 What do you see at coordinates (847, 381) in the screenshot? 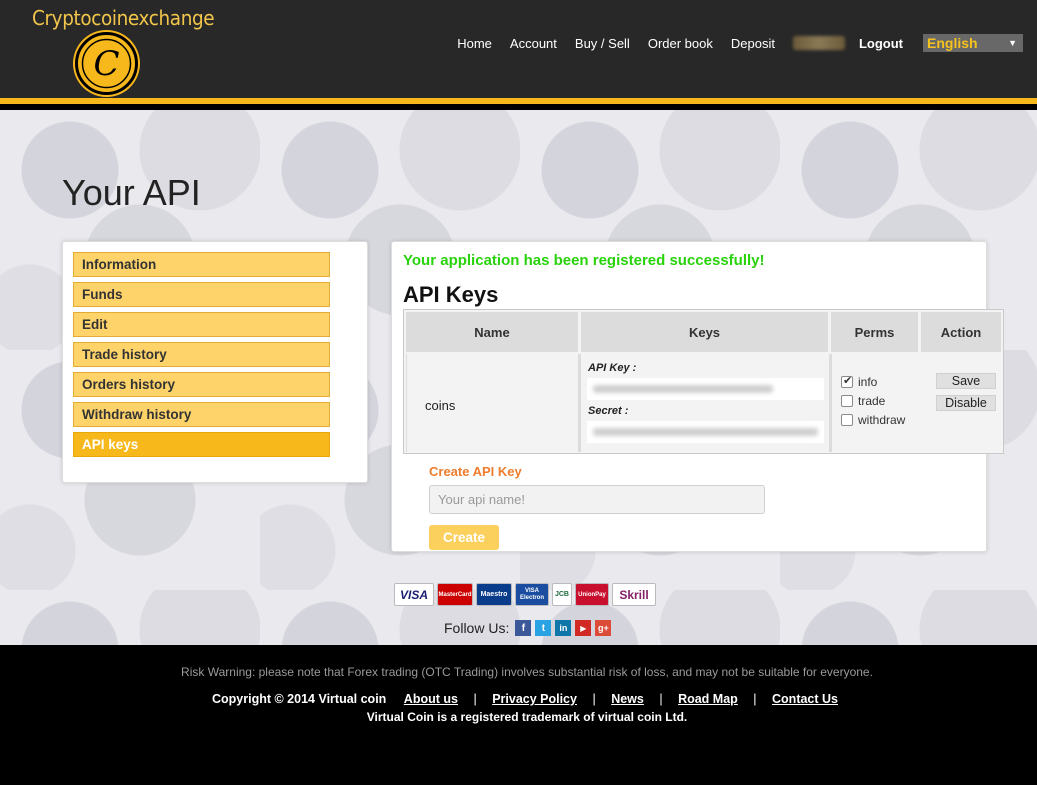
I see `perm-info-checkbox` at bounding box center [847, 381].